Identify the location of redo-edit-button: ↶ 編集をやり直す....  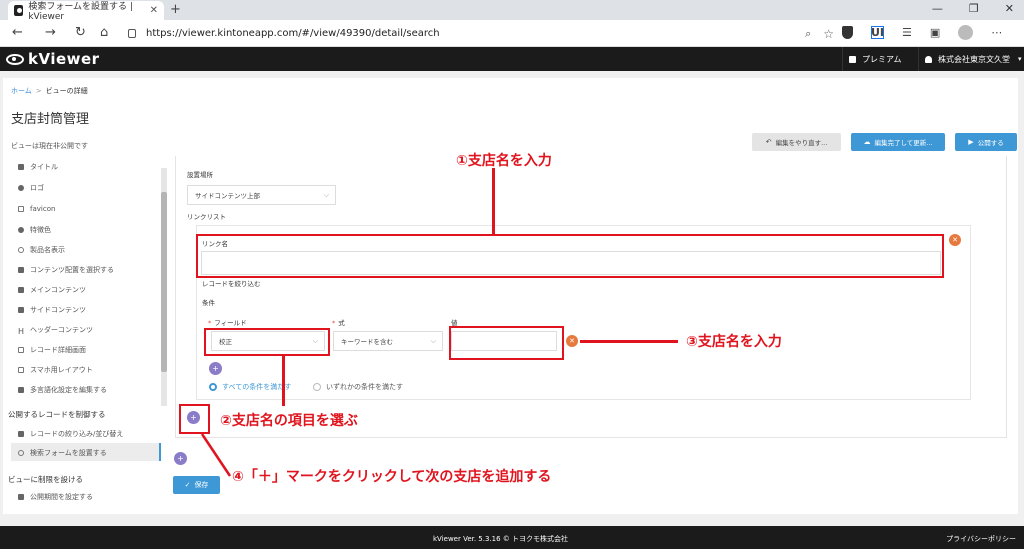
(796, 142).